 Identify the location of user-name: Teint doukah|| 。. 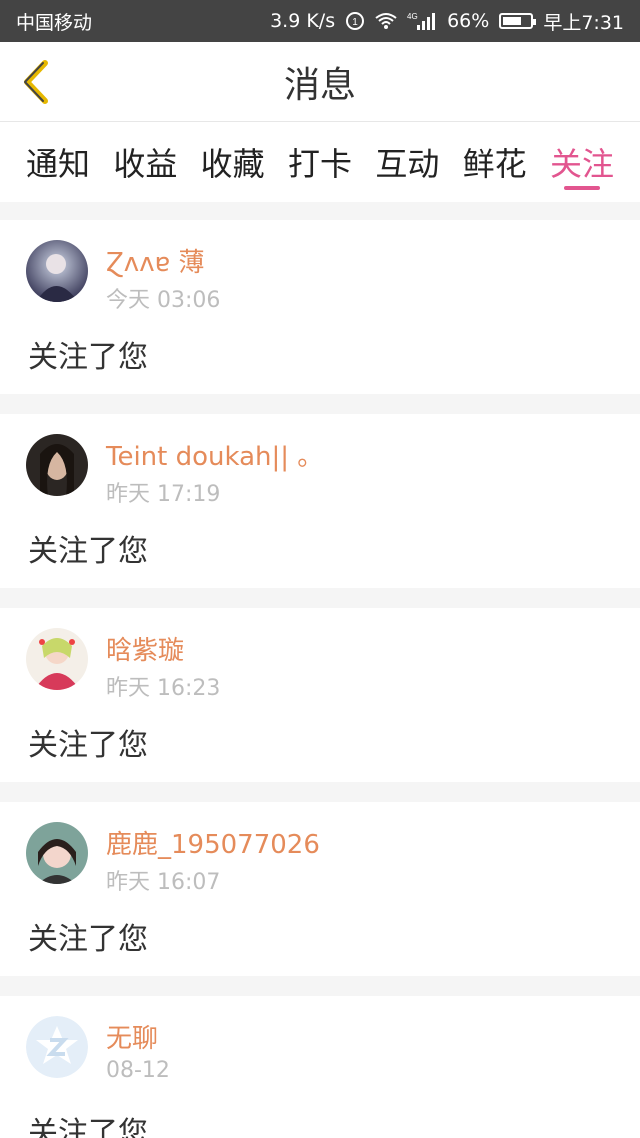
(214, 454).